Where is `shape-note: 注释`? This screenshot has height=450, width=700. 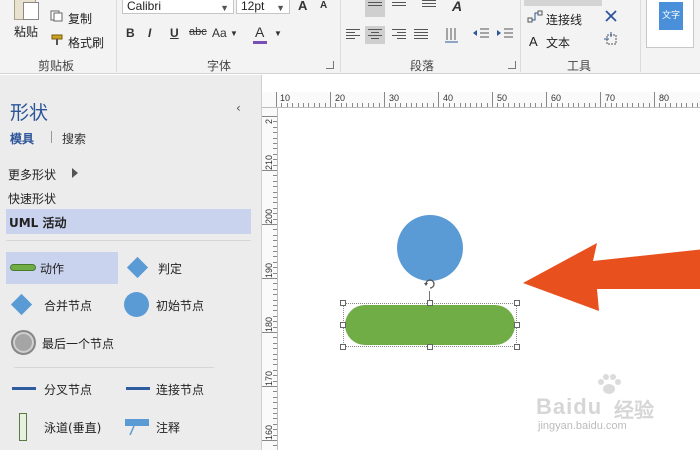 shape-note: 注释 is located at coordinates (184, 427).